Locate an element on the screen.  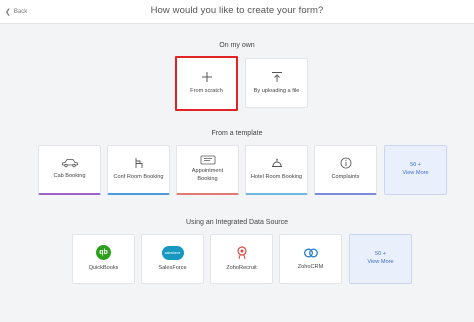
template-conf-room-booking: Conf Room Booking is located at coordinates (138, 170).